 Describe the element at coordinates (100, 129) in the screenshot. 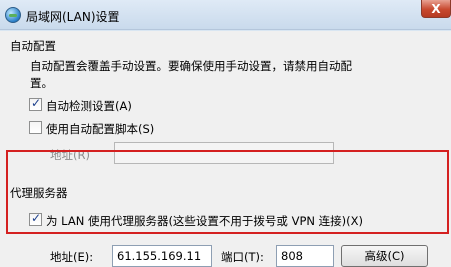

I see `use-auto-config-script-label: 使用自动配置脚本(S)` at that location.